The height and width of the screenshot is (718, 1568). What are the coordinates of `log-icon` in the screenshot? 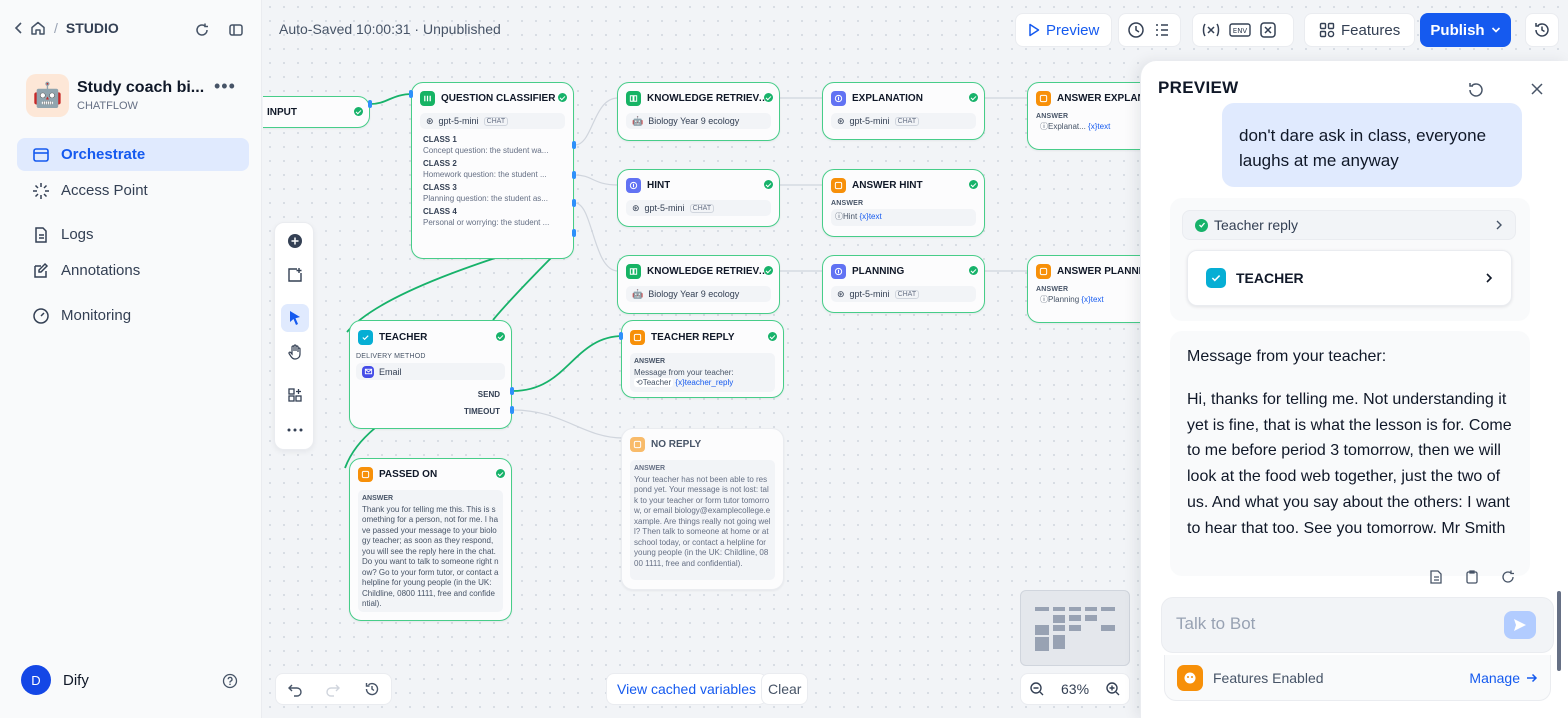 It's located at (1436, 577).